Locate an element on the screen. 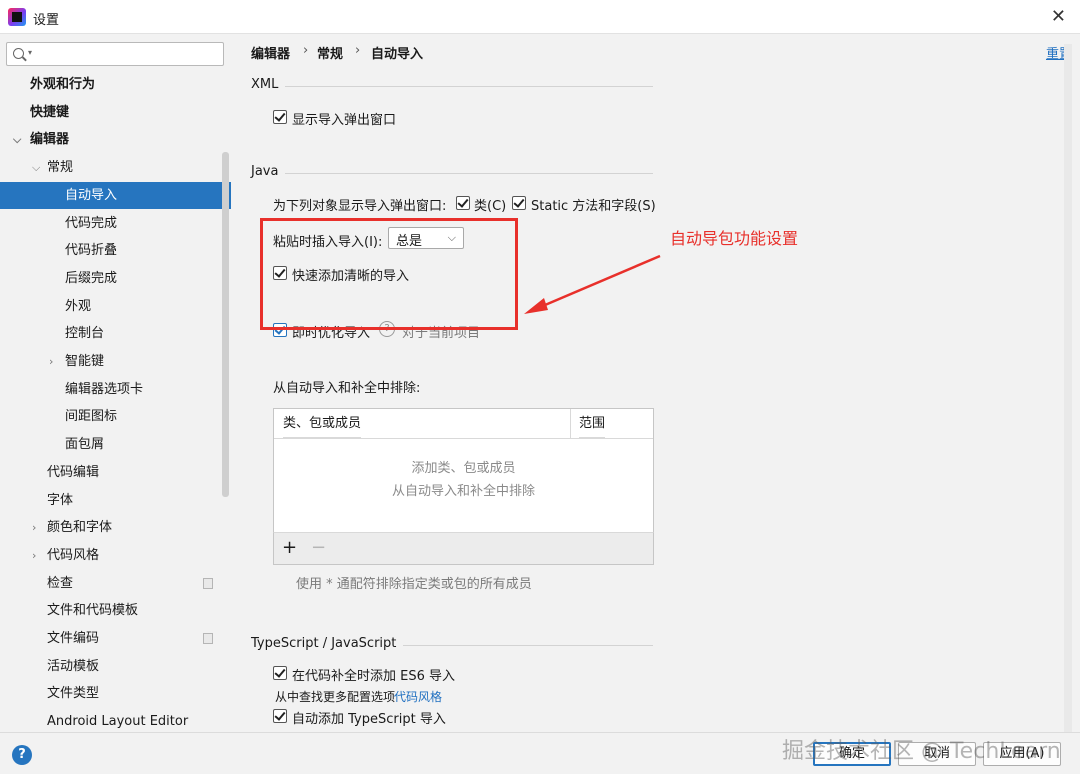 This screenshot has width=1080, height=774. classes-label: 类(C) is located at coordinates (490, 206).